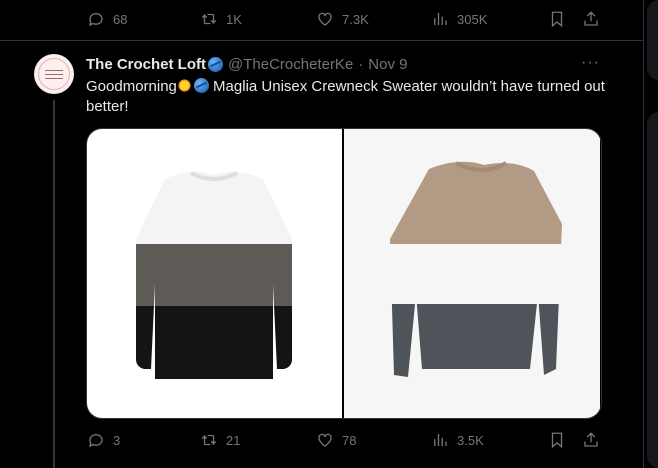 Image resolution: width=658 pixels, height=468 pixels. Describe the element at coordinates (201, 85) in the screenshot. I see `yarn-ball-emoji-icon` at that location.